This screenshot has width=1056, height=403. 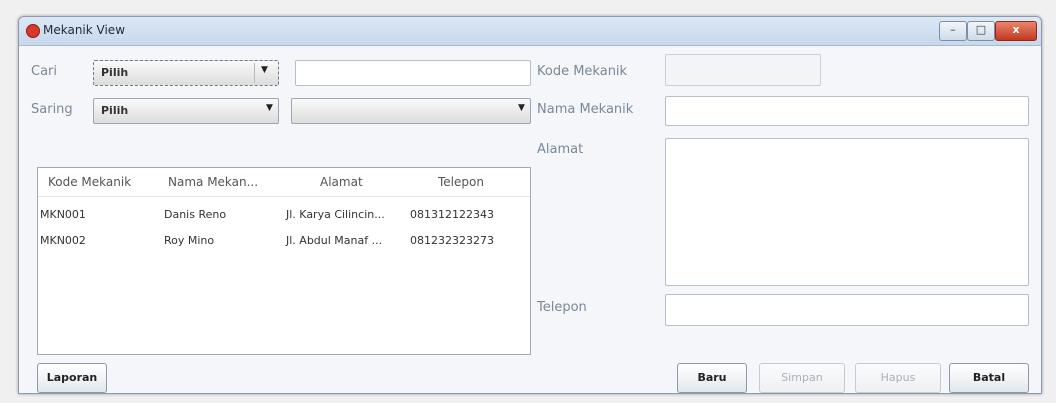 I want to click on minimize-button: –, so click(x=953, y=31).